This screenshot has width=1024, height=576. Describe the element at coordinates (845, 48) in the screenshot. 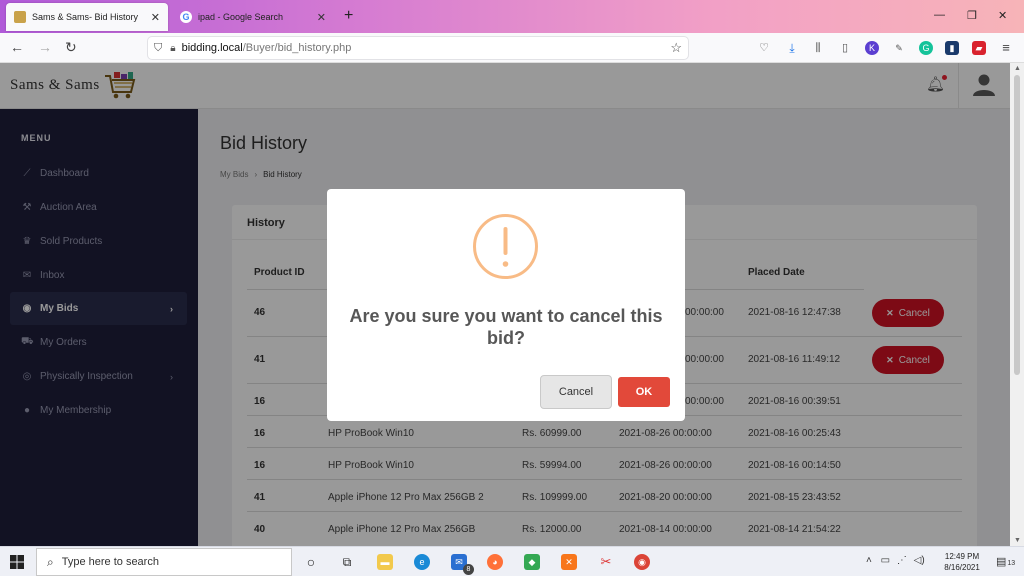

I see `sidebar-toggle-icon: ▯` at that location.